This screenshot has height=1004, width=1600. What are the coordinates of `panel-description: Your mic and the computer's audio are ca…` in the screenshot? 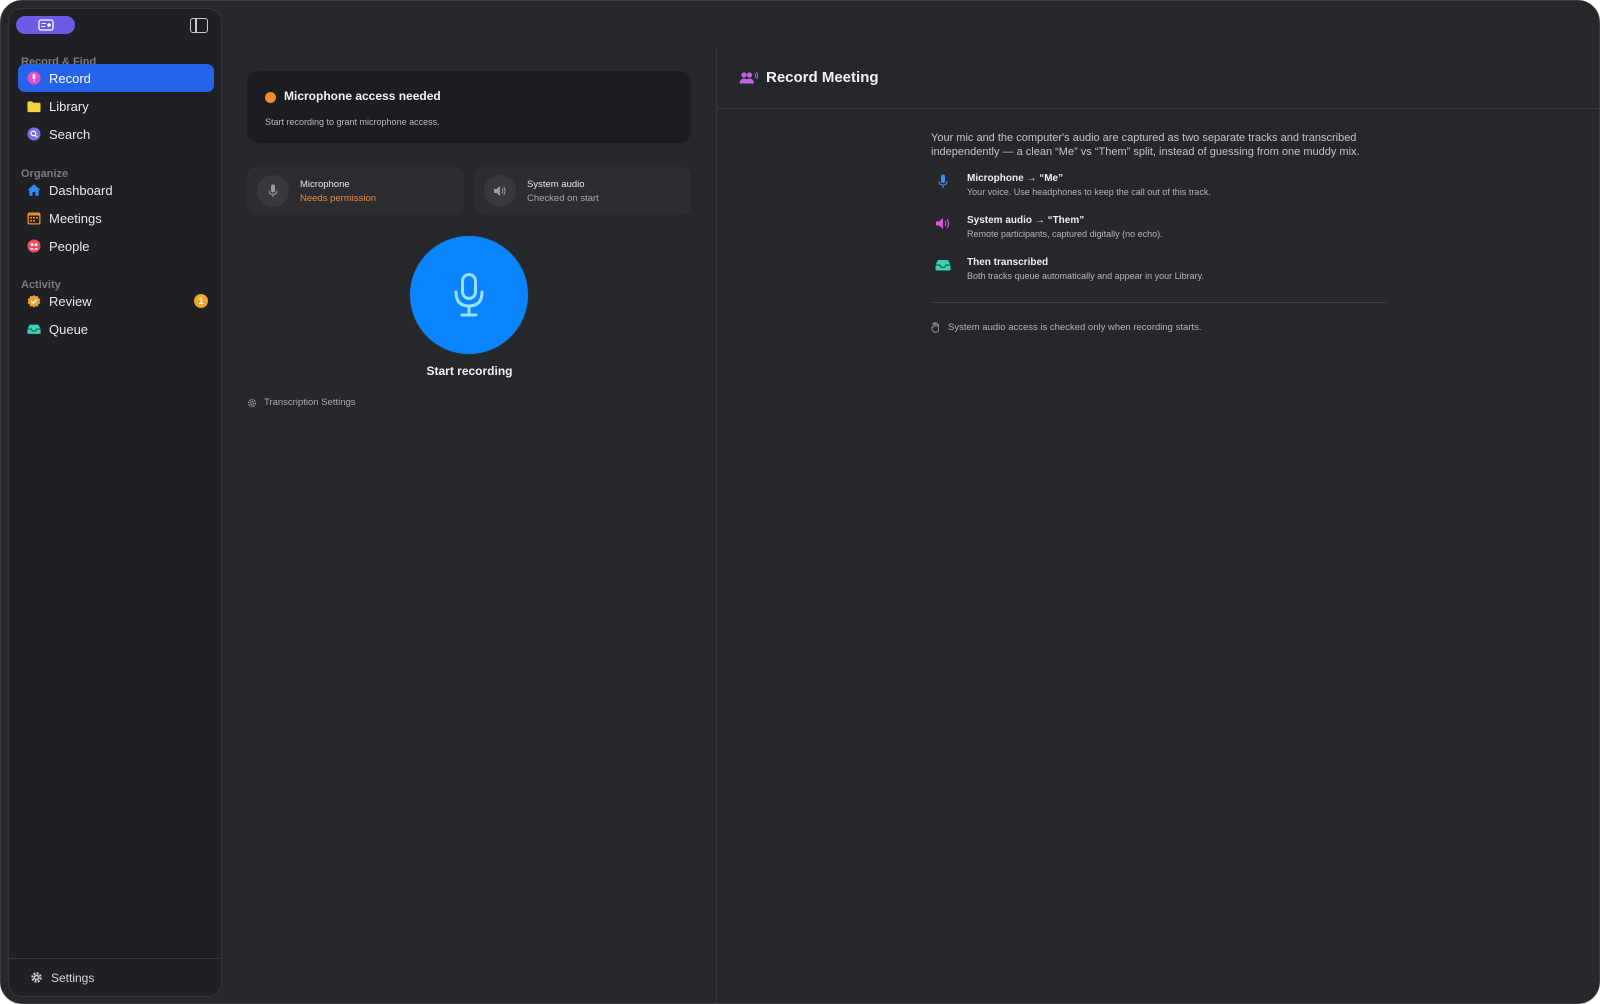 It's located at (1145, 145).